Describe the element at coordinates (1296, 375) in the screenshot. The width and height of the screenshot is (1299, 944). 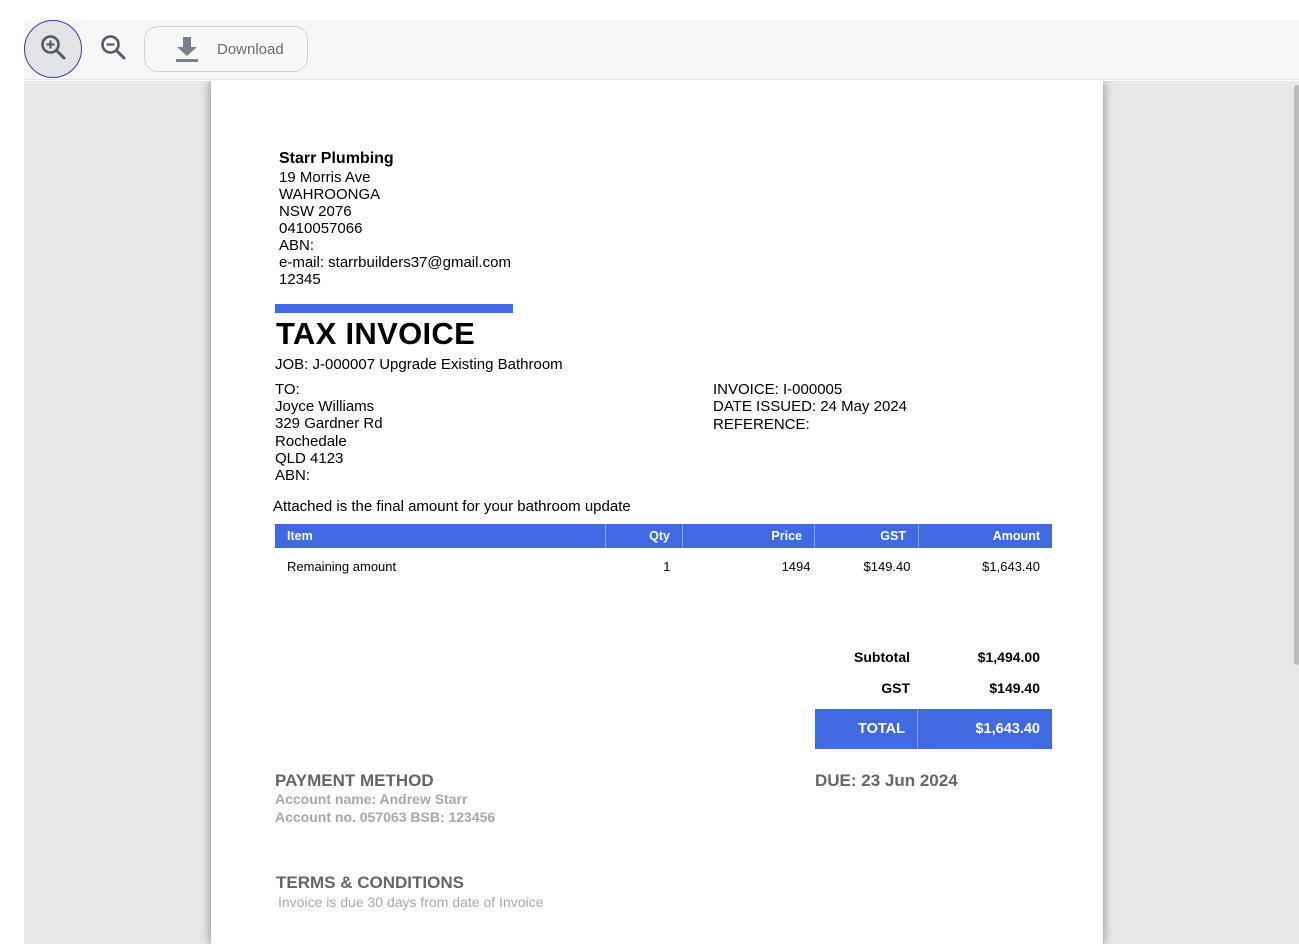
I see `scrollbar-thumb` at that location.